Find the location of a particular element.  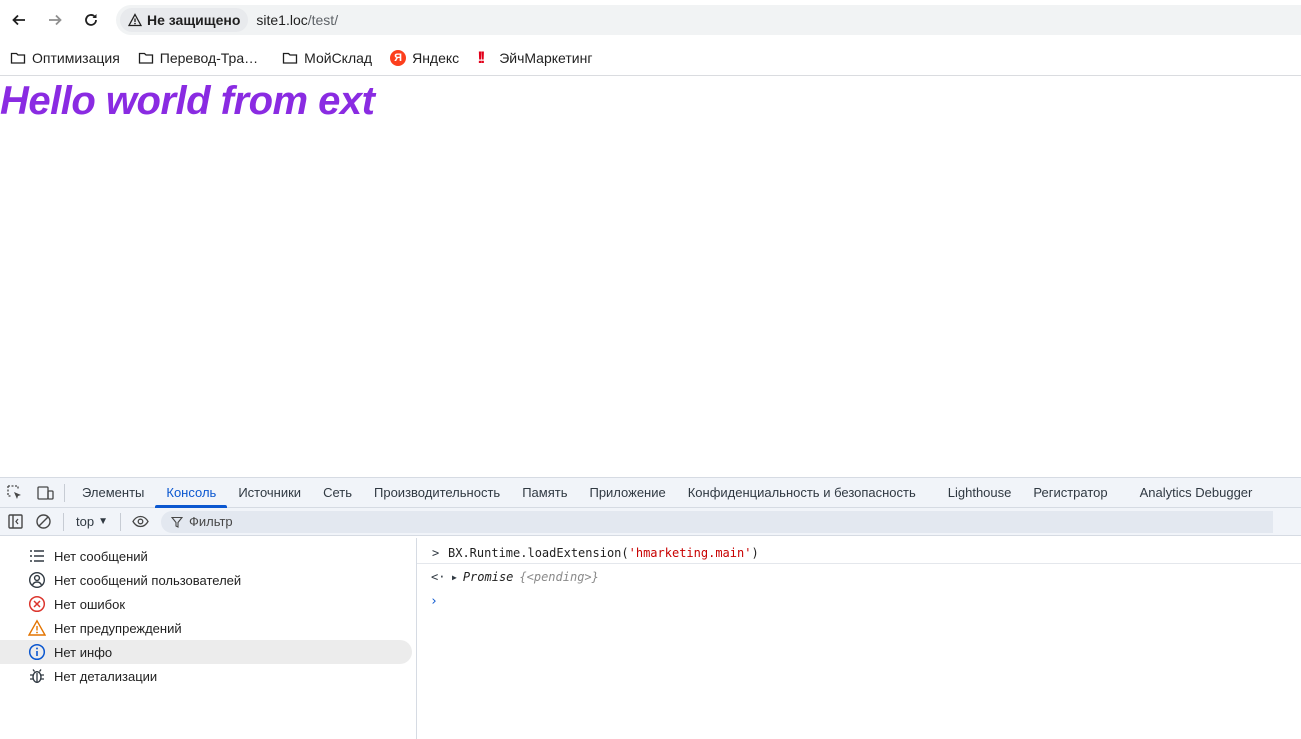

bookmark-folder-moysklad: МойСклад is located at coordinates (327, 58).